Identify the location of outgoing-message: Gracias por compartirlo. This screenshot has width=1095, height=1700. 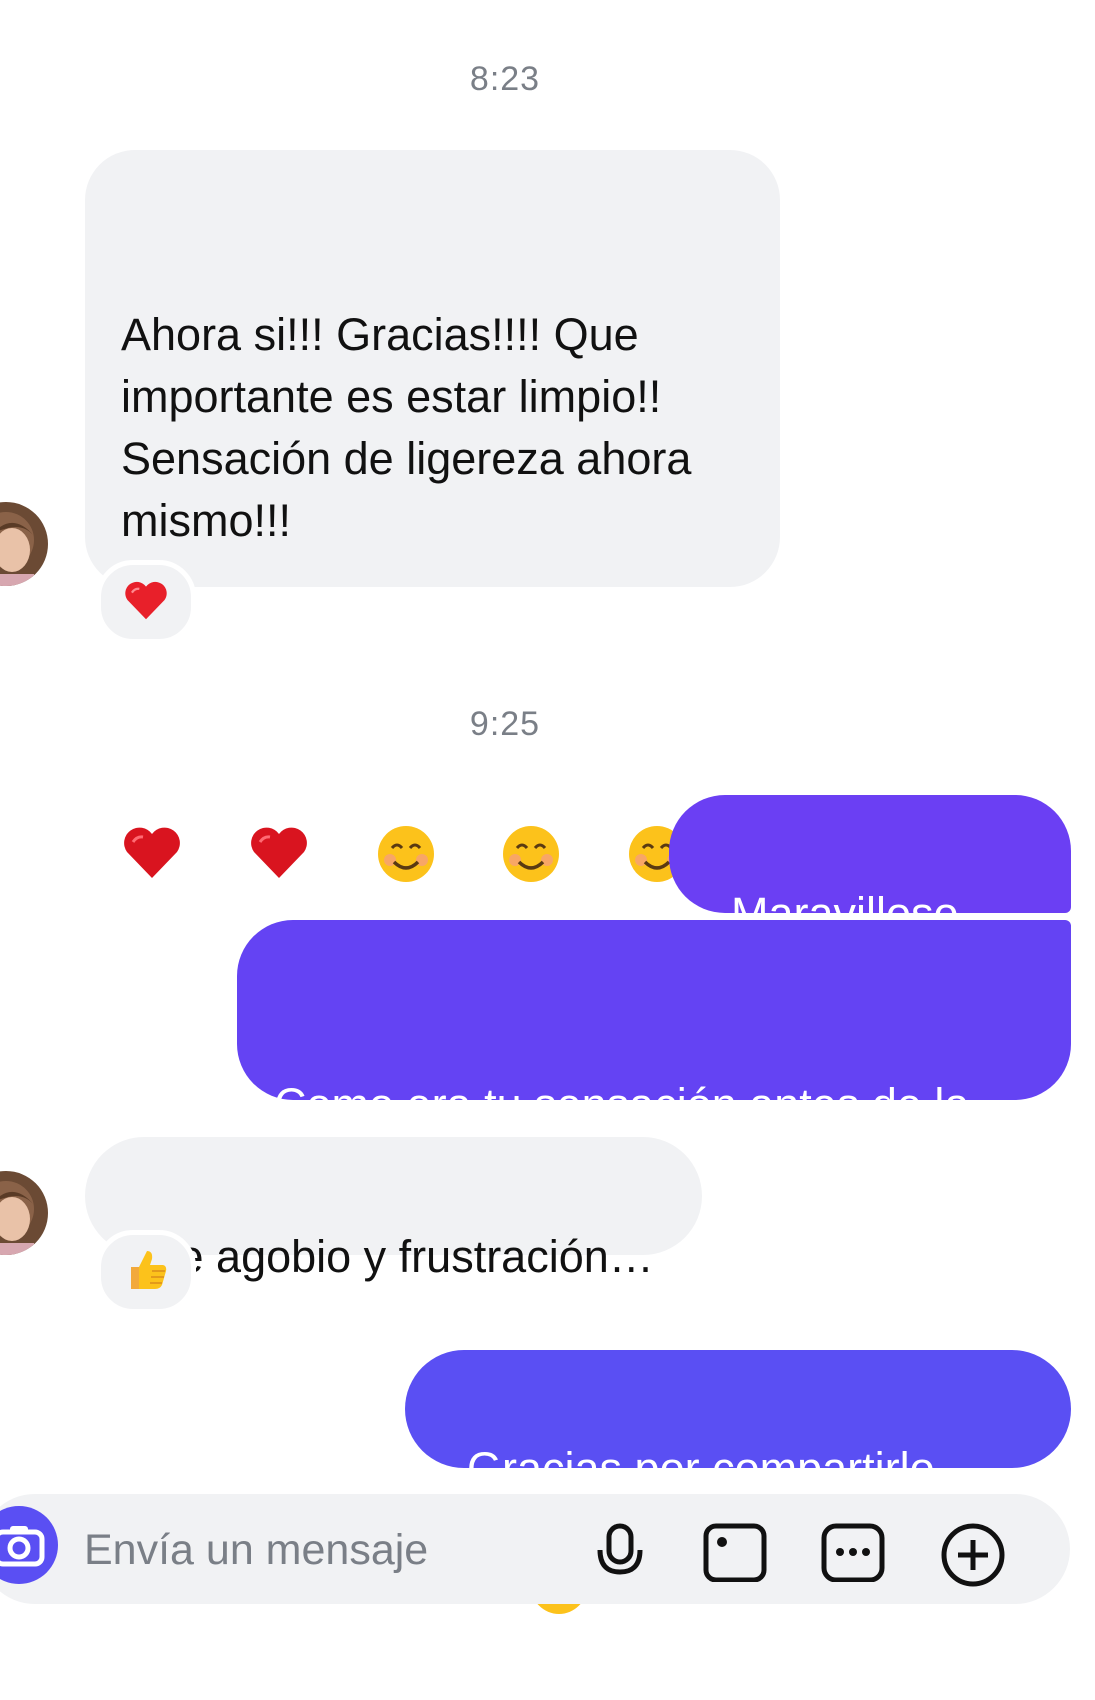
(738, 1482).